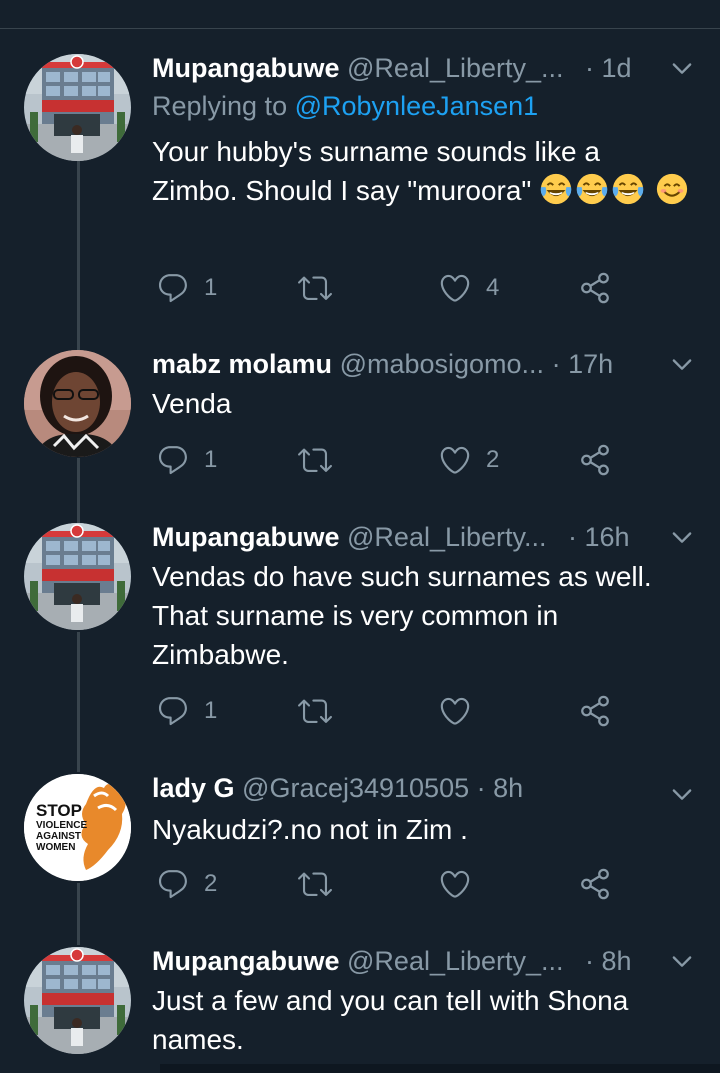 Image resolution: width=720 pixels, height=1073 pixels. I want to click on tweet-actions: 1, so click(392, 711).